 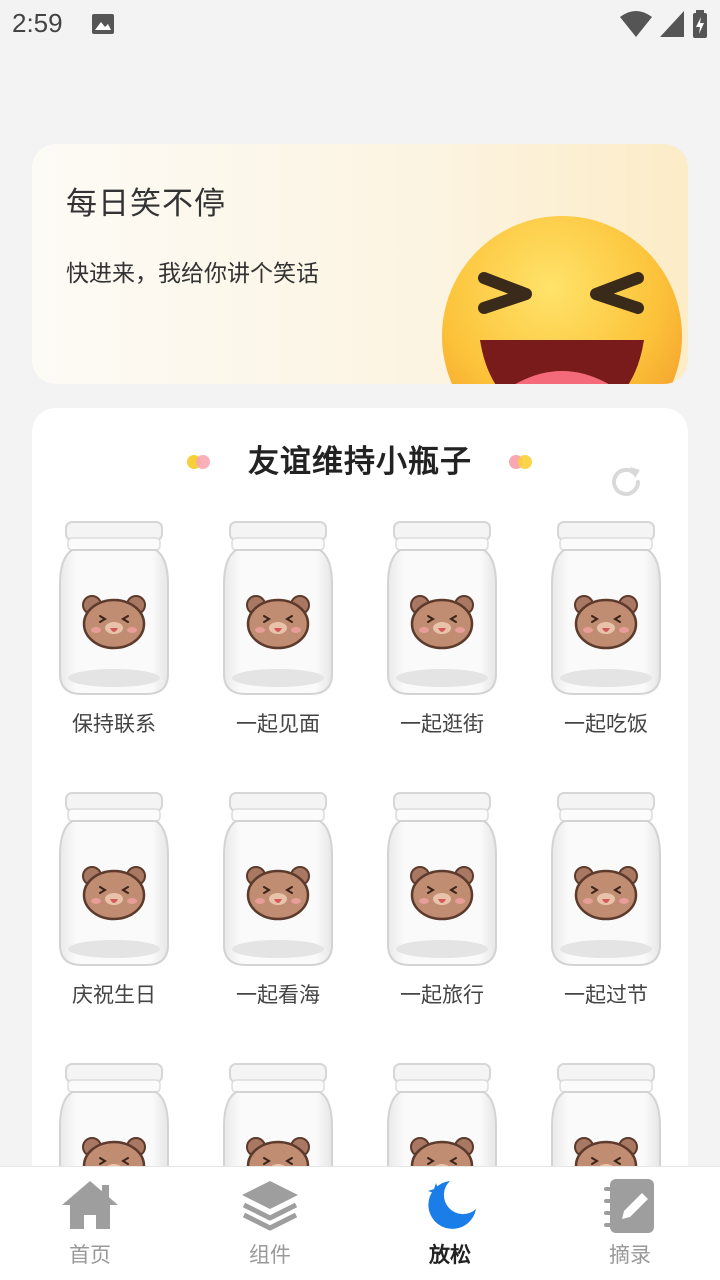 I want to click on bottle-item: 庆祝生日, so click(x=114, y=899).